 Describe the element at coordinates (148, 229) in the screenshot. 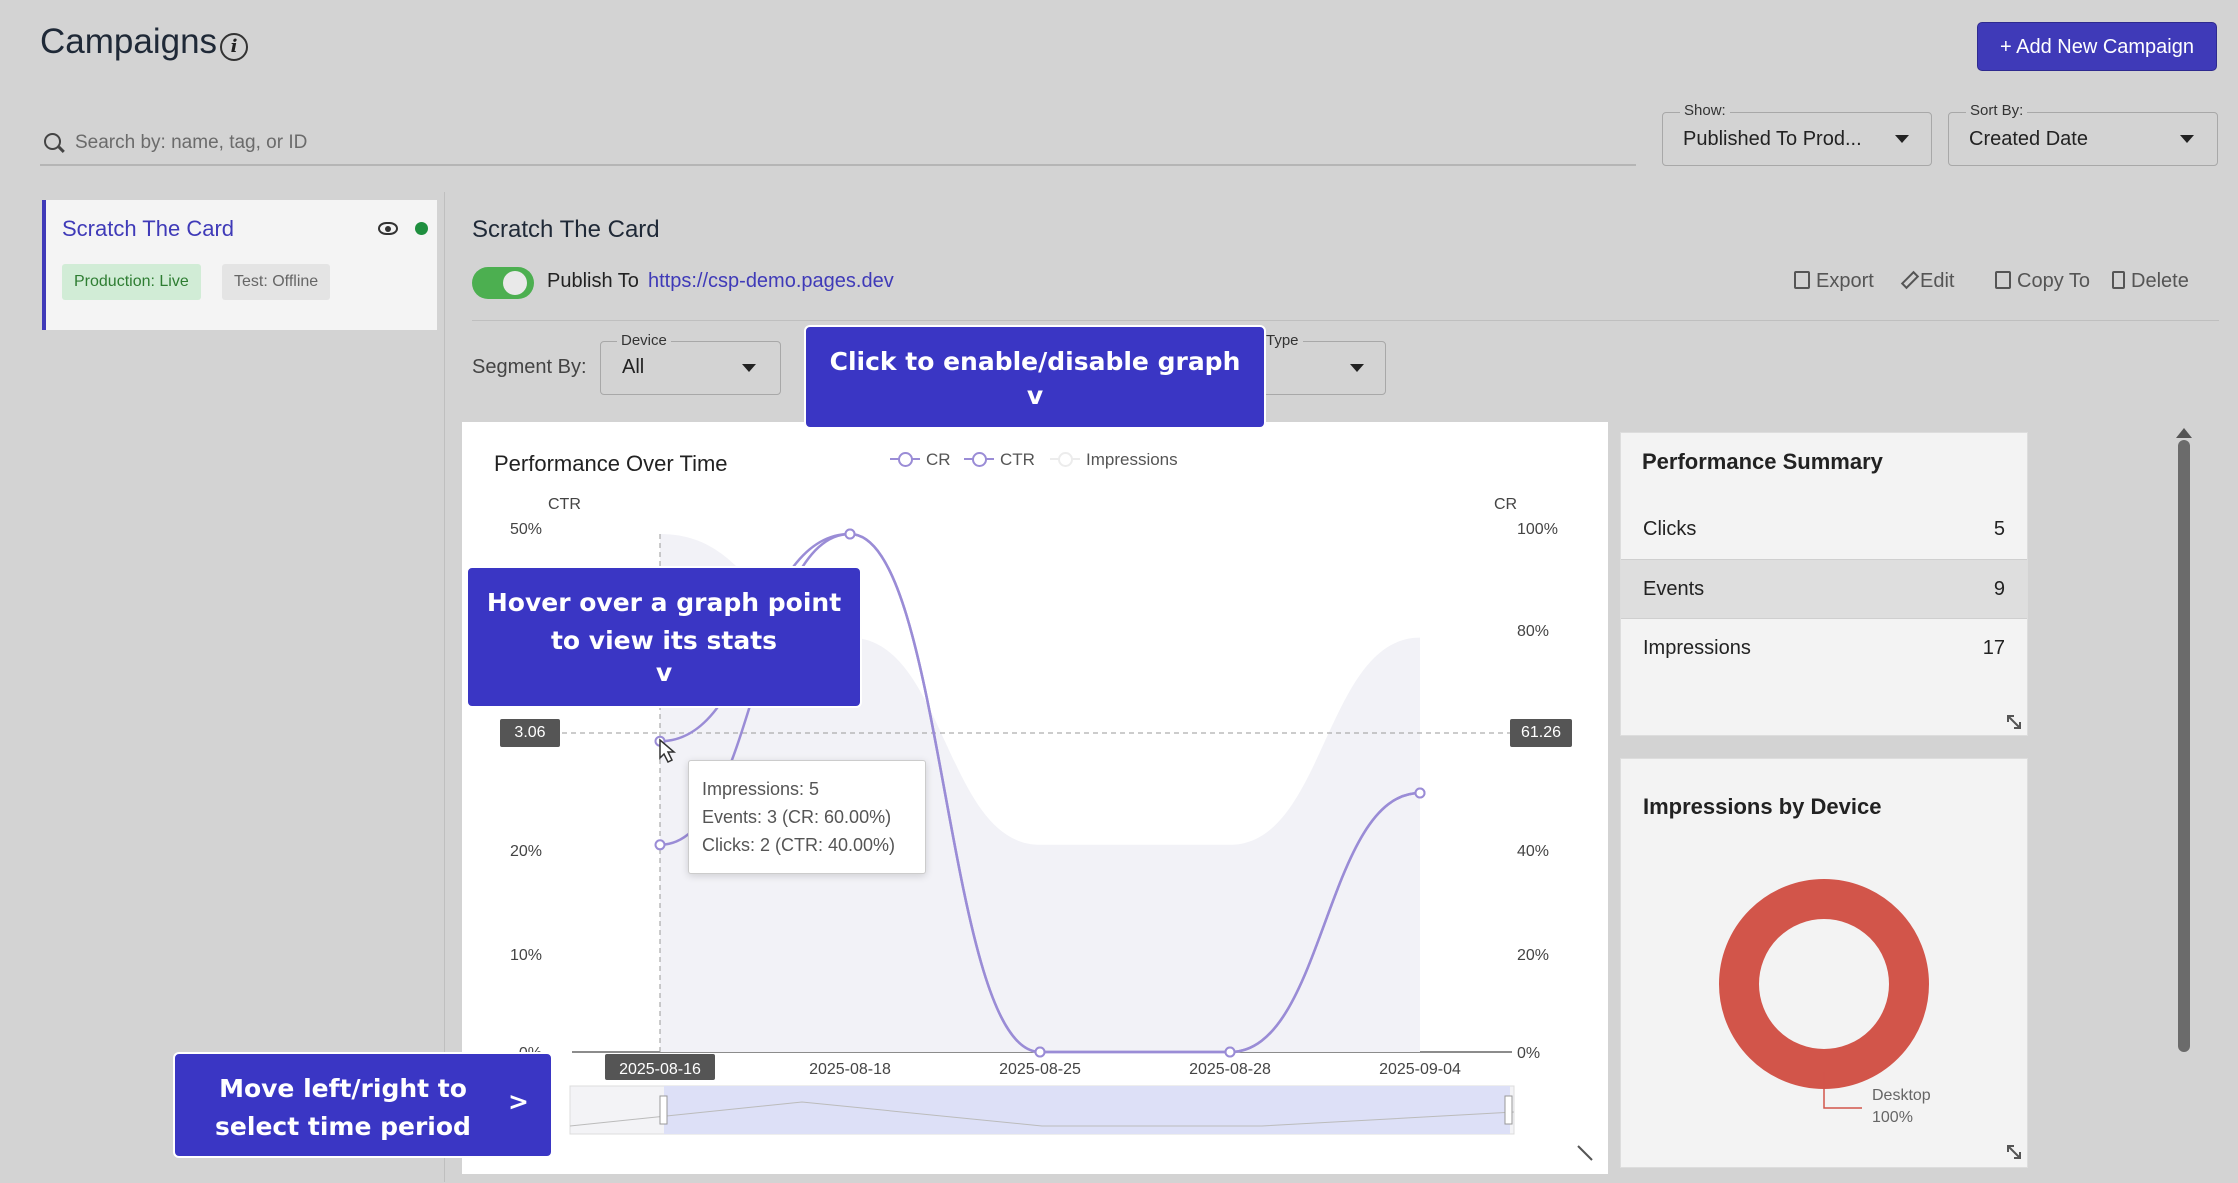

I see `campaign-name: Scratch The Card` at that location.